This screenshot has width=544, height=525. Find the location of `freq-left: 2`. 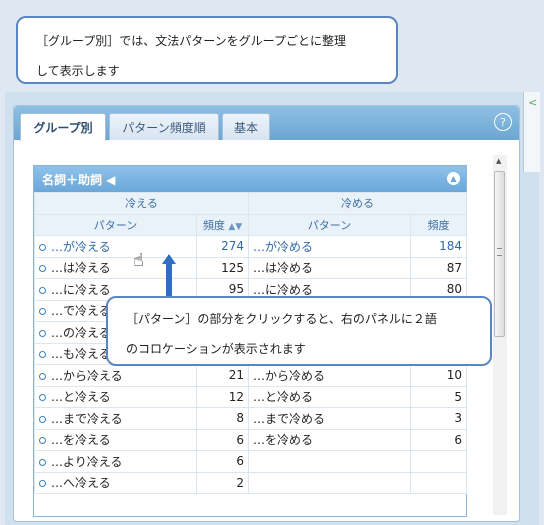

freq-left: 2 is located at coordinates (222, 482).